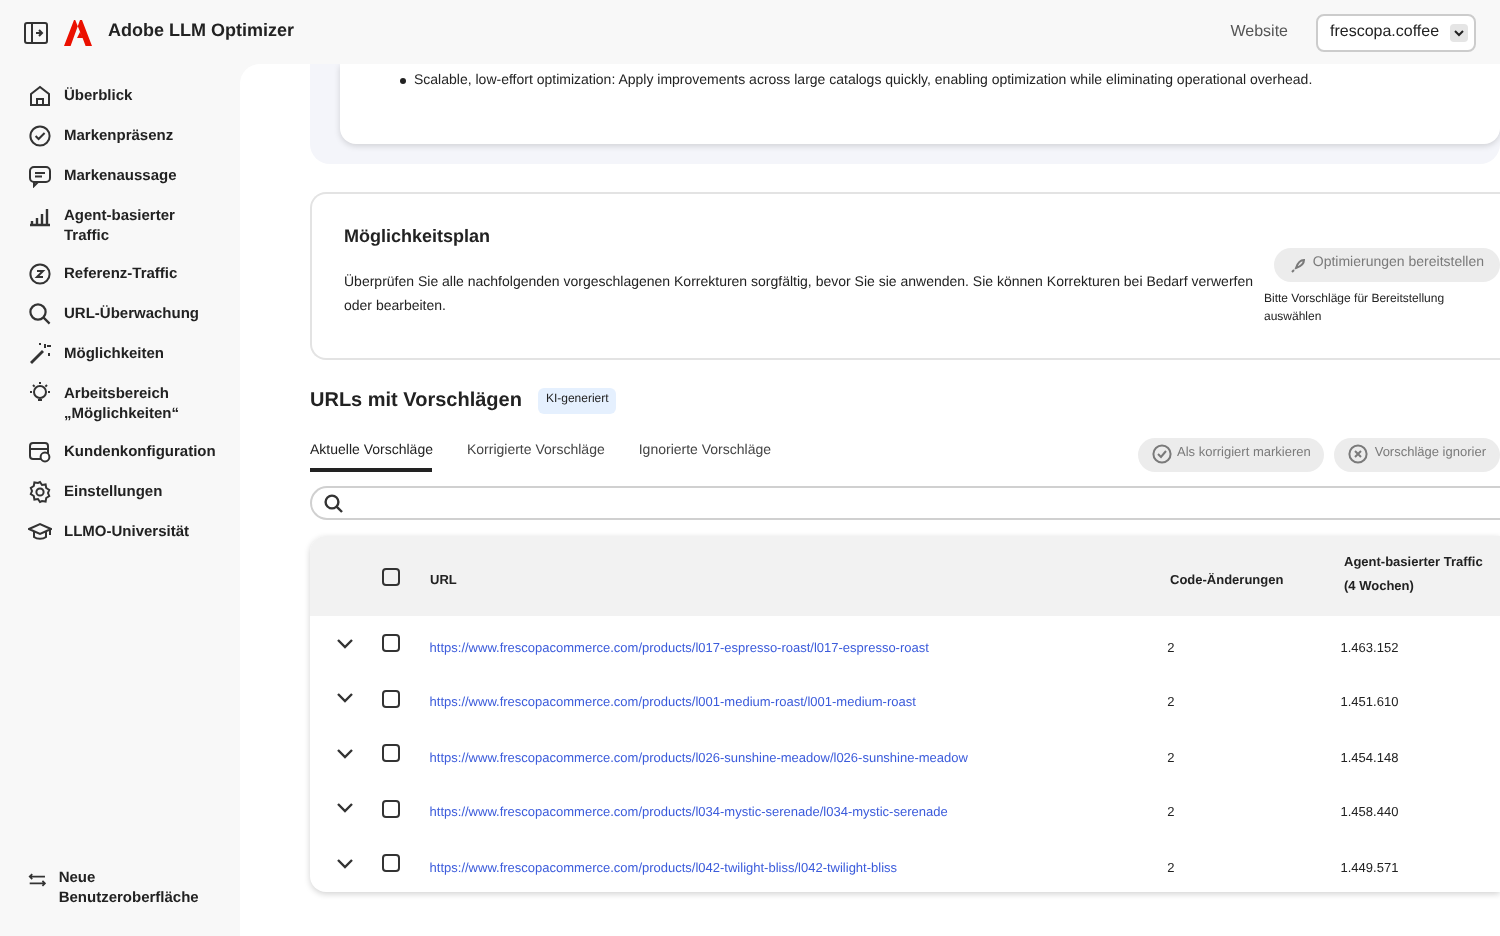 This screenshot has width=1500, height=936. Describe the element at coordinates (905, 503) in the screenshot. I see `search-field` at that location.